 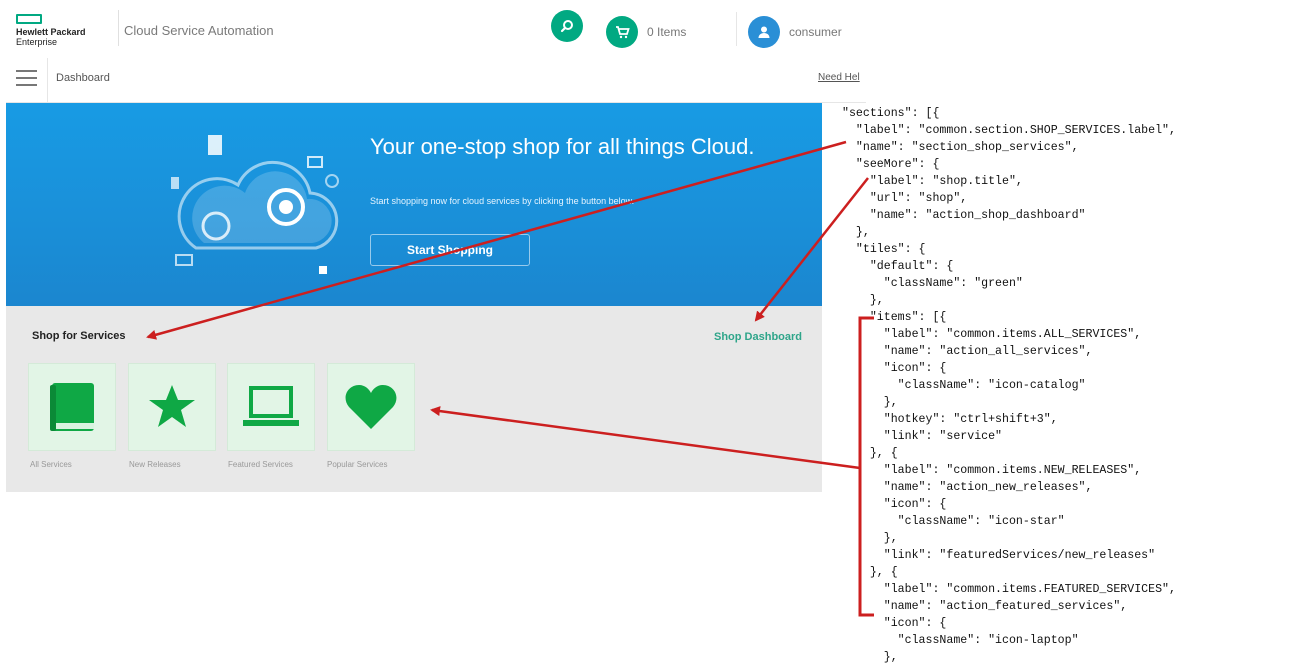 I want to click on code-line: "label": "shop.title",, so click(x=932, y=181).